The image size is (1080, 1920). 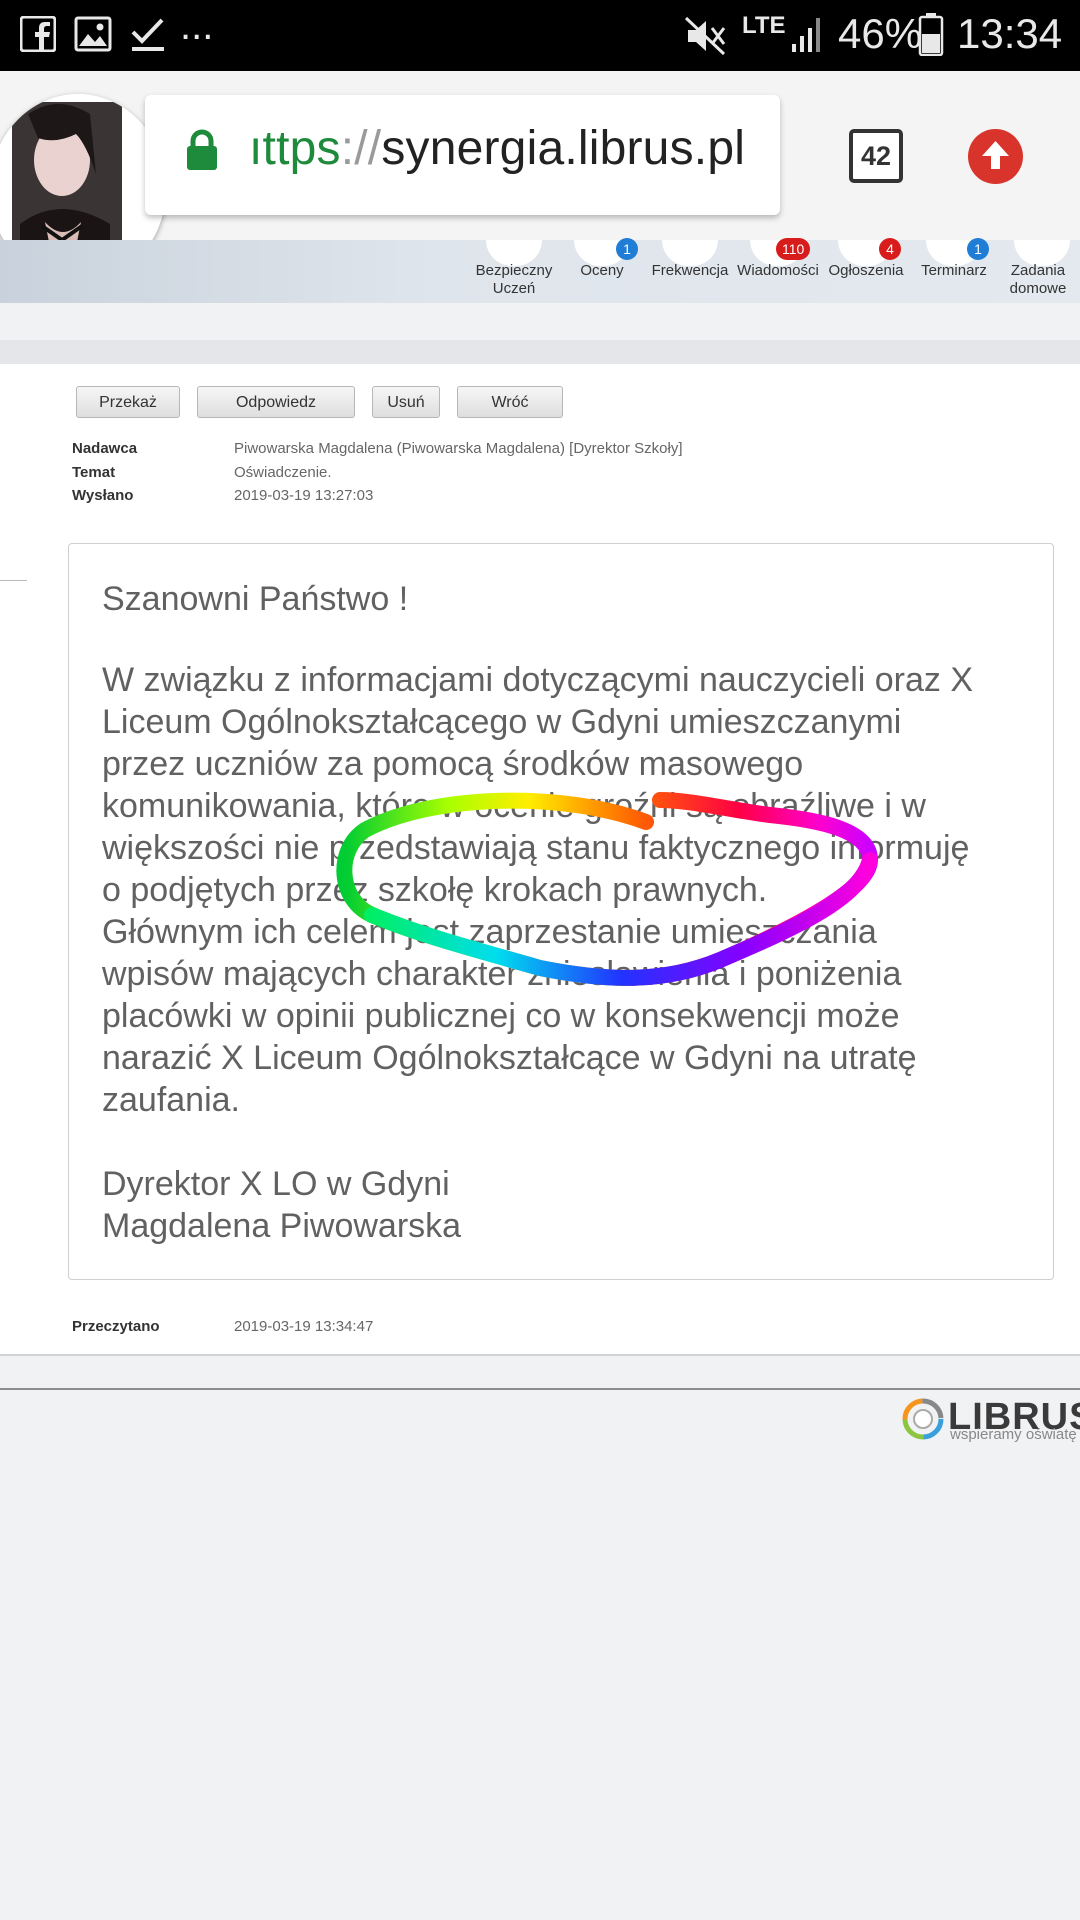 What do you see at coordinates (276, 1184) in the screenshot?
I see `signature-title: Dyrektor X LO w Gdyni` at bounding box center [276, 1184].